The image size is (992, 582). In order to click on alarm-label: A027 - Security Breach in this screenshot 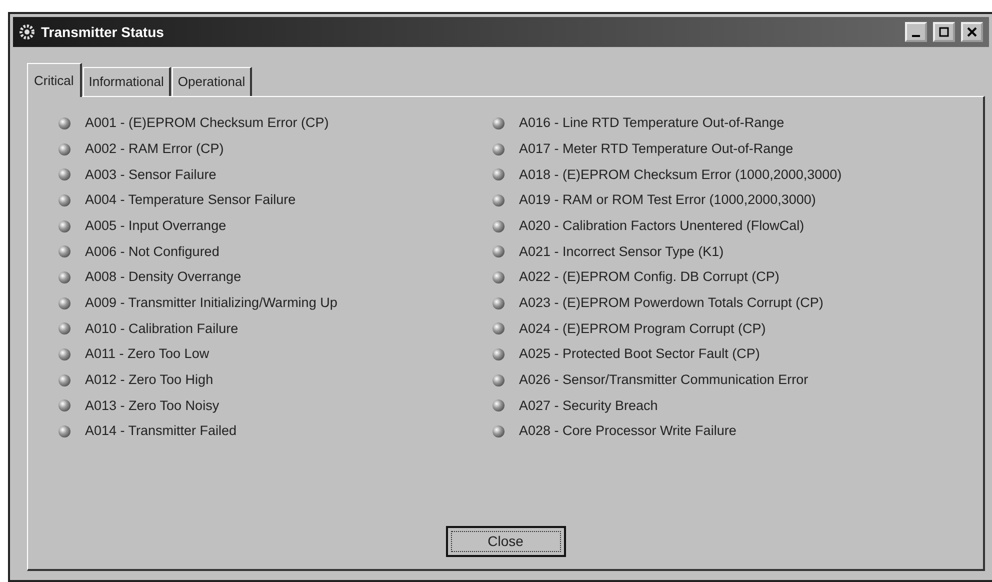, I will do `click(588, 405)`.